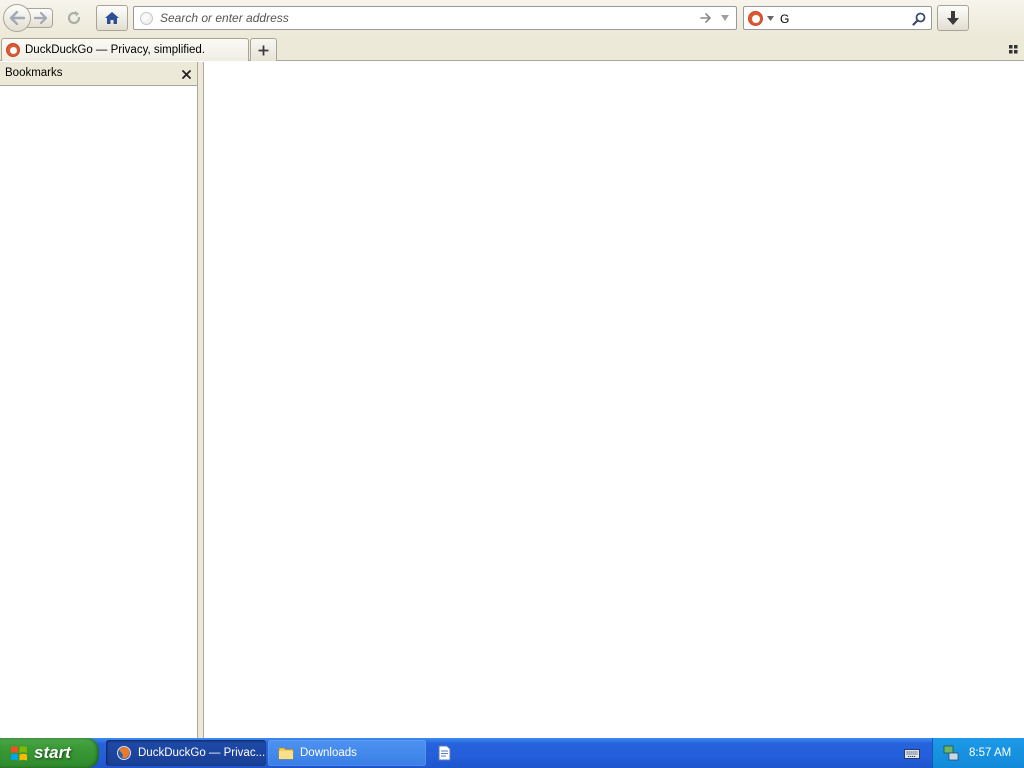  I want to click on all-tabs-button, so click(1013, 49).